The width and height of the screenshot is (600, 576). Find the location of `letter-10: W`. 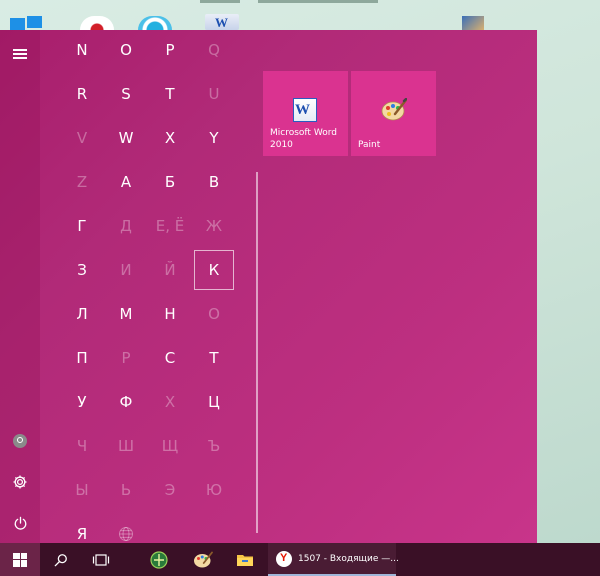

letter-10: W is located at coordinates (126, 138).